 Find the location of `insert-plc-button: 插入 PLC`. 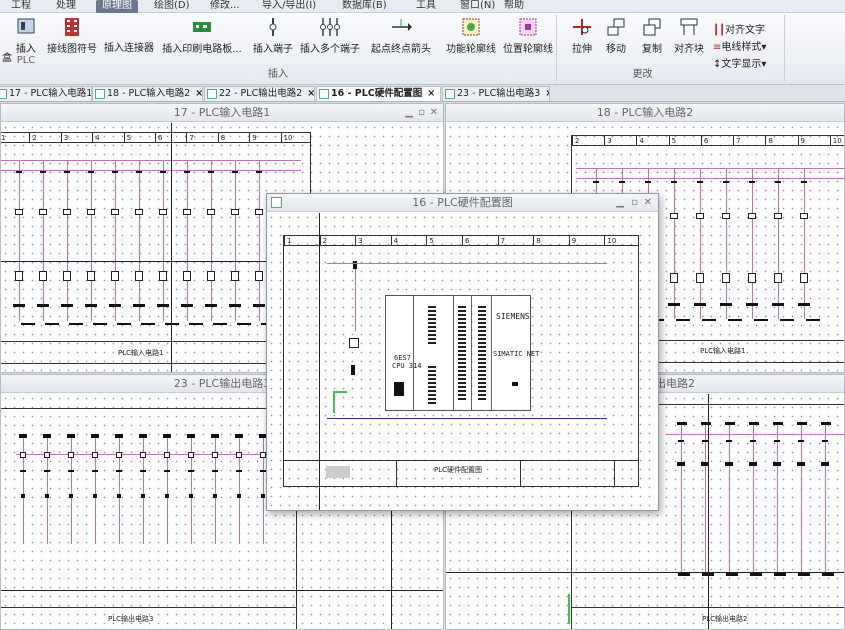

insert-plc-button: 插入 PLC is located at coordinates (26, 41).